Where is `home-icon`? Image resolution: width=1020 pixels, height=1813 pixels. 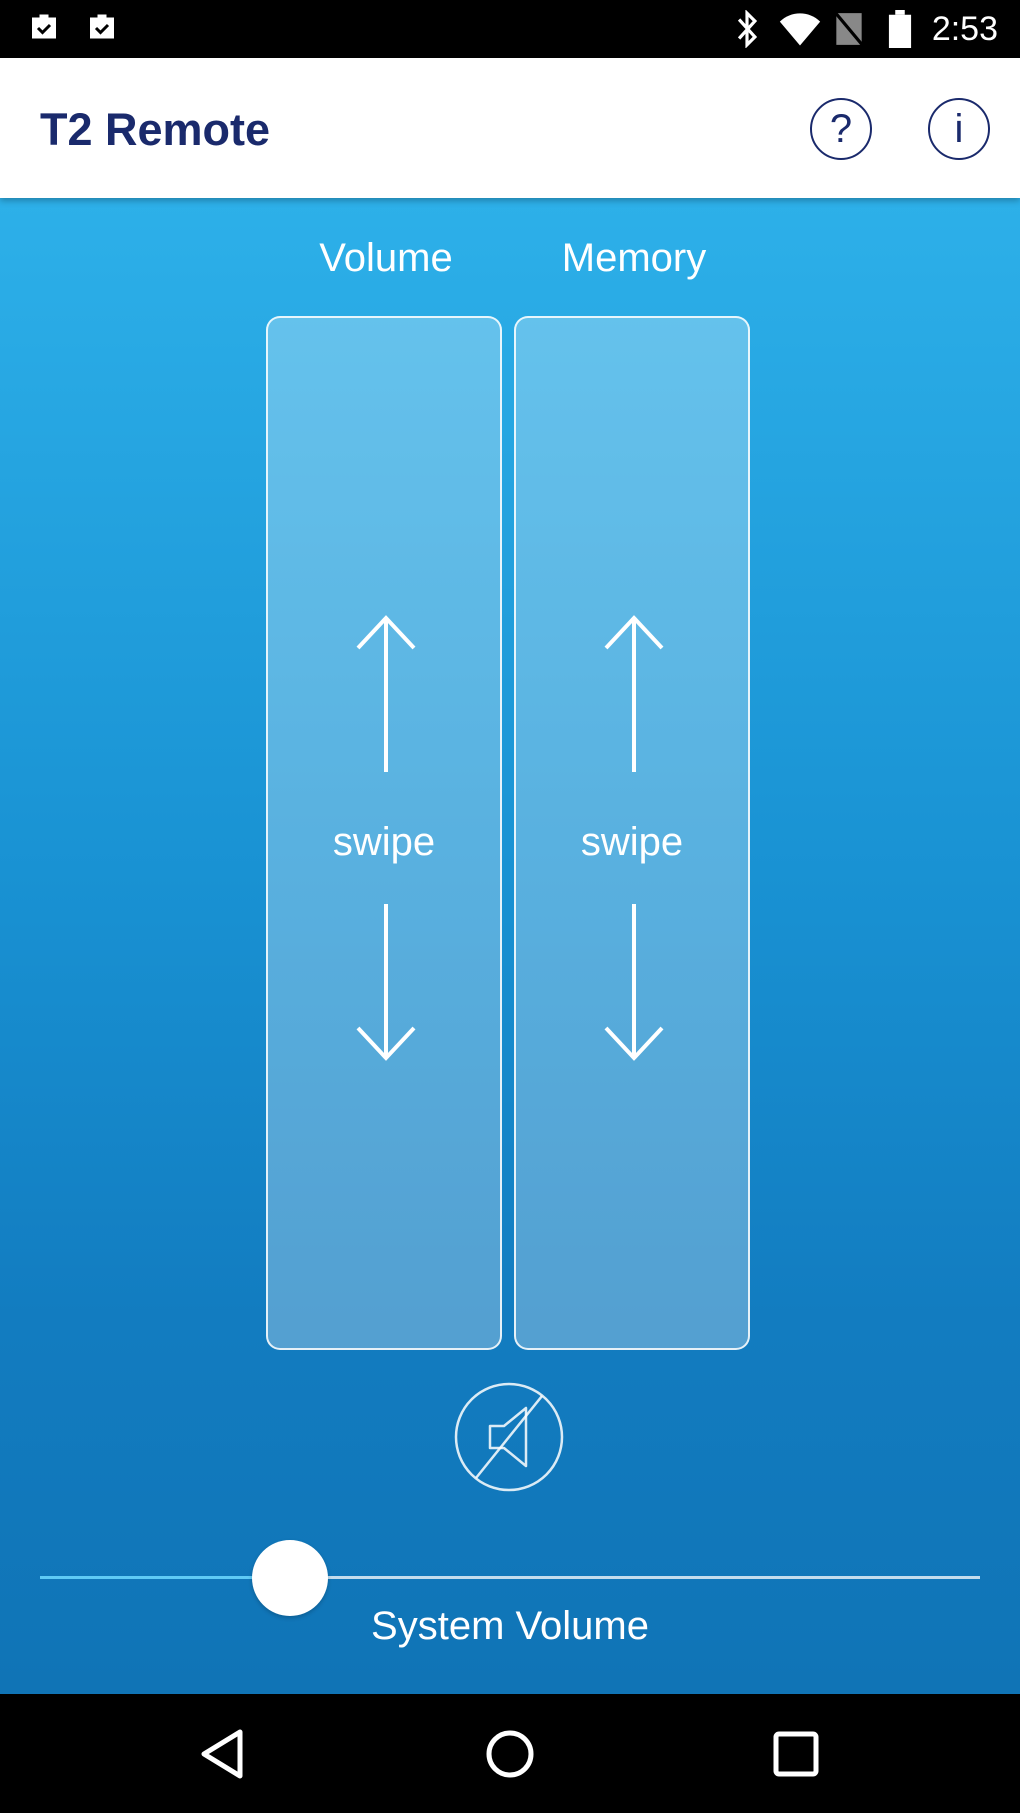
home-icon is located at coordinates (510, 1754).